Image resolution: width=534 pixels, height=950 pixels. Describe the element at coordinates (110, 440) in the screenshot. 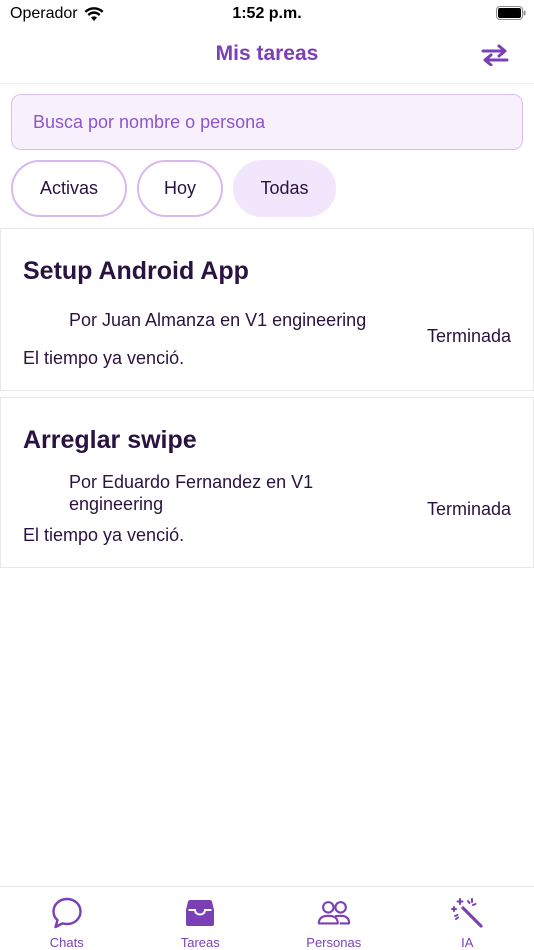

I see `task-title: Arreglar swipe` at that location.